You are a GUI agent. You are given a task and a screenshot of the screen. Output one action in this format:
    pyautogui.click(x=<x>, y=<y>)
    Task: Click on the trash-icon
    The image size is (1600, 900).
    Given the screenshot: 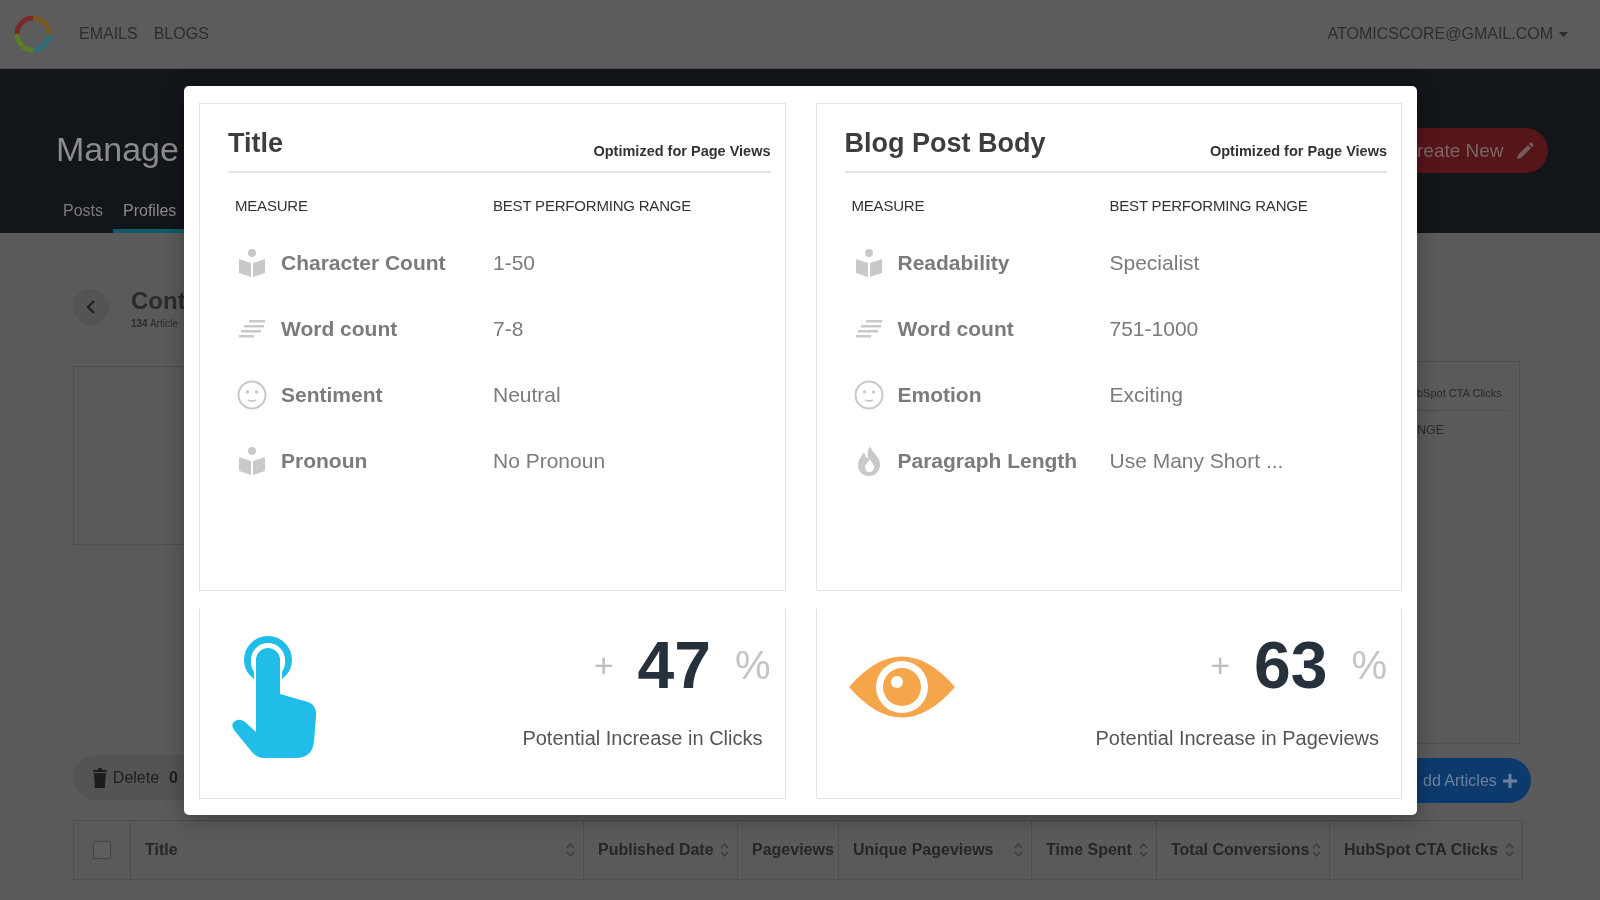 What is the action you would take?
    pyautogui.click(x=100, y=777)
    